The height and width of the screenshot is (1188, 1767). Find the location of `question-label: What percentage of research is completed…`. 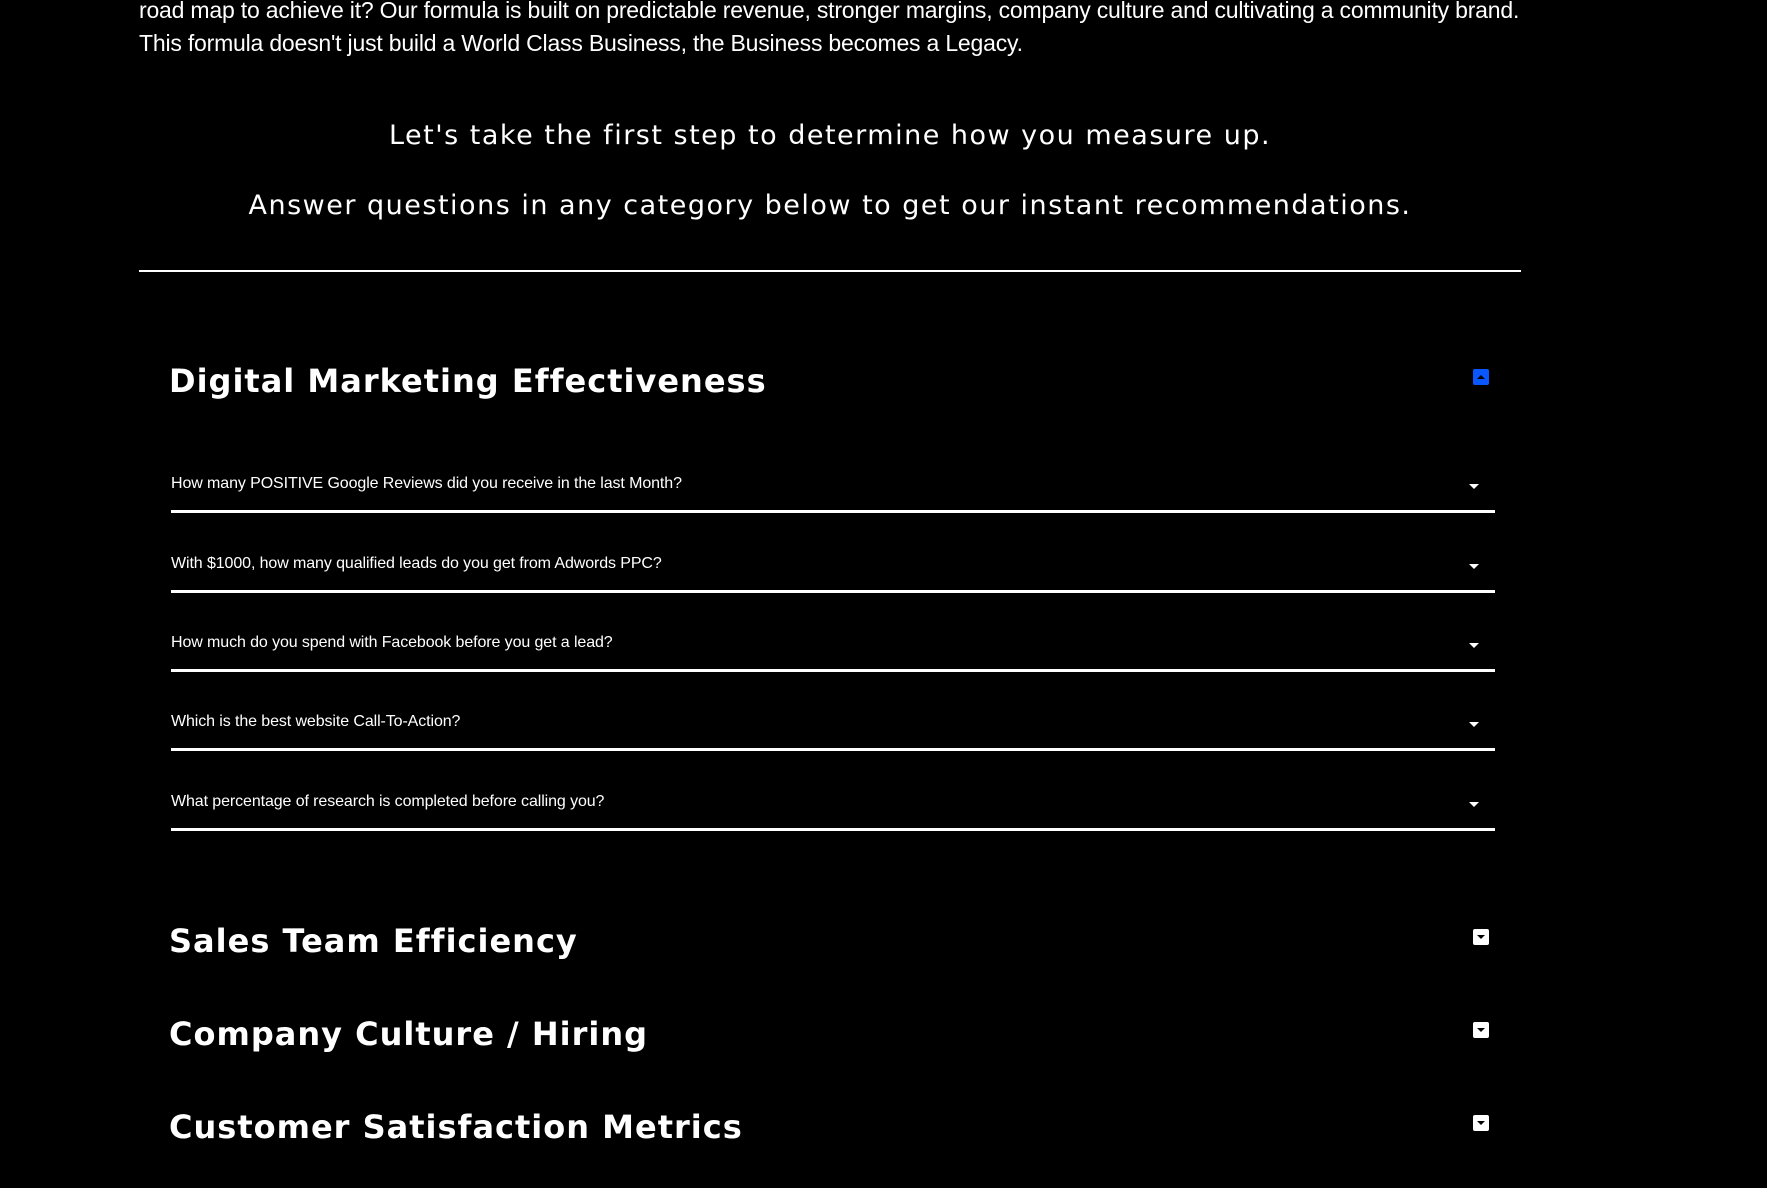

question-label: What percentage of research is completed… is located at coordinates (388, 801).